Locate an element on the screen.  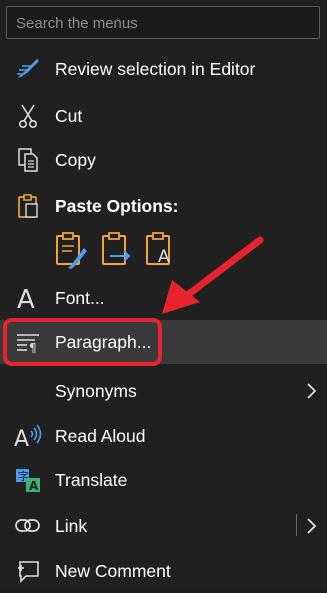
menu-item-new-comment: New Comment is located at coordinates (163, 571).